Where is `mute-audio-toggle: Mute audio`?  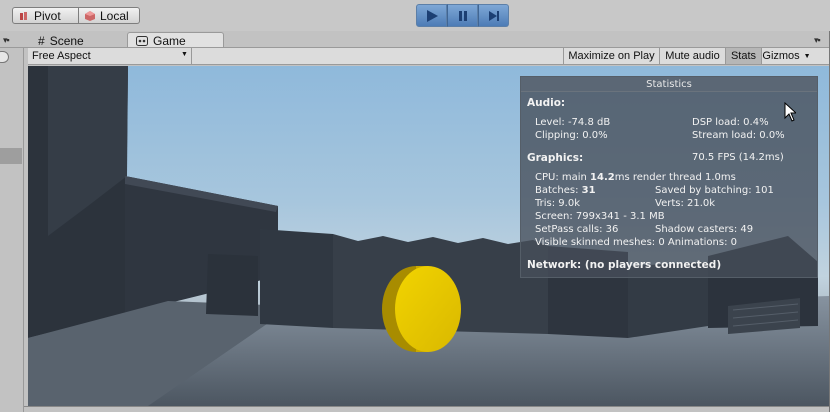 mute-audio-toggle: Mute audio is located at coordinates (692, 56).